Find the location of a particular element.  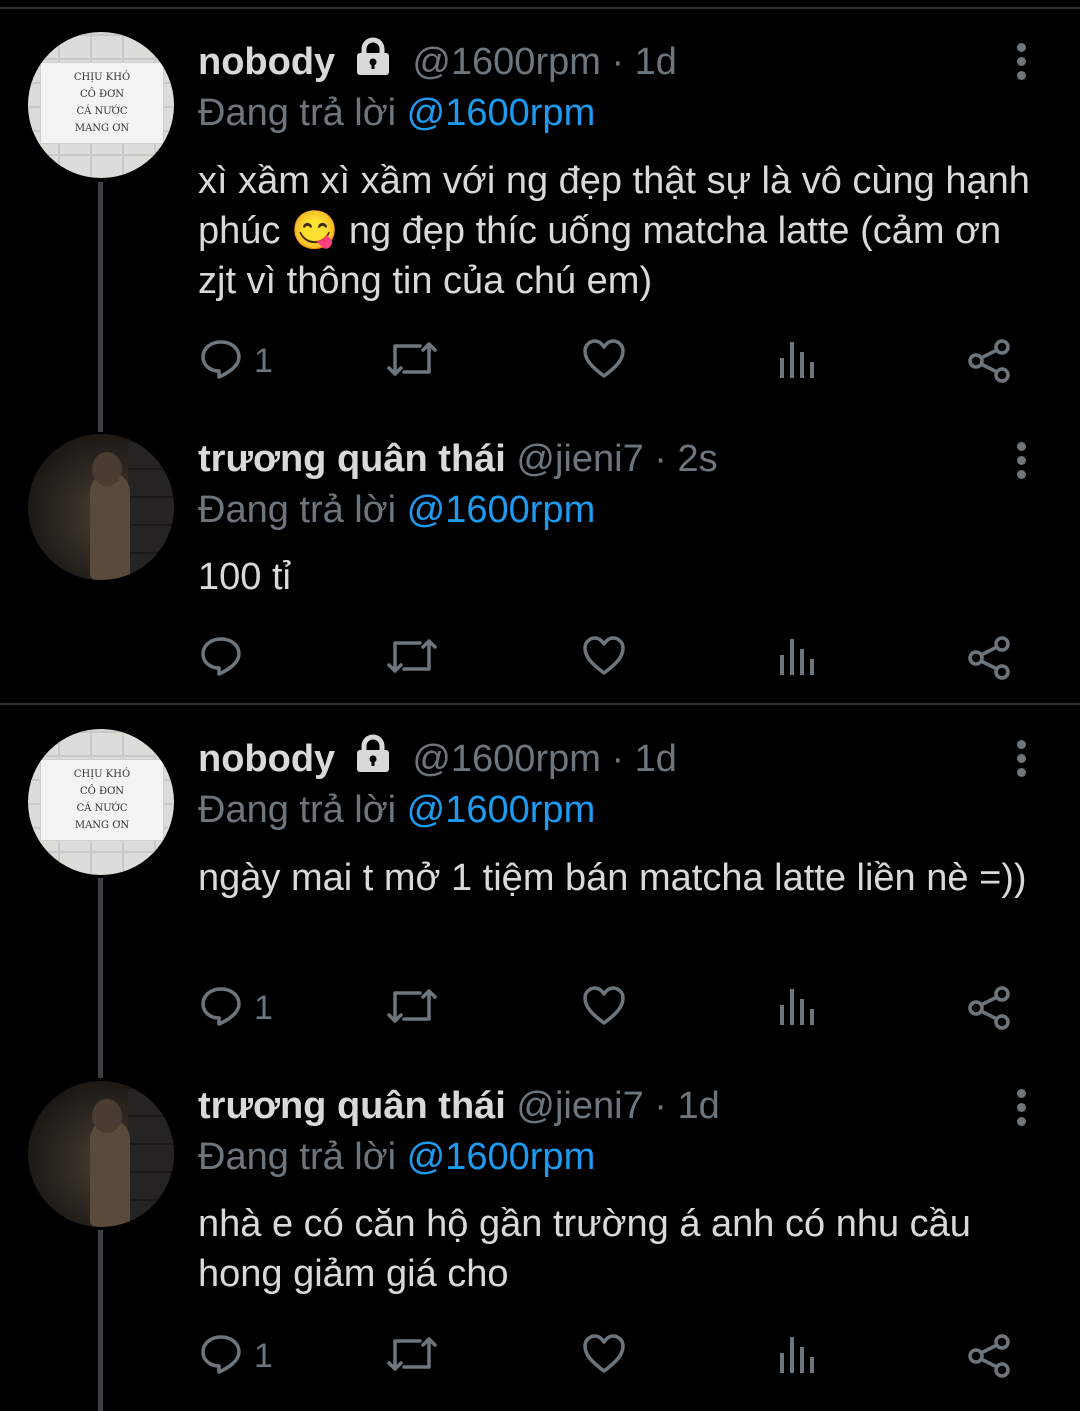

tweet-header: trương quân thái @jieni7 · 2s is located at coordinates (458, 459).